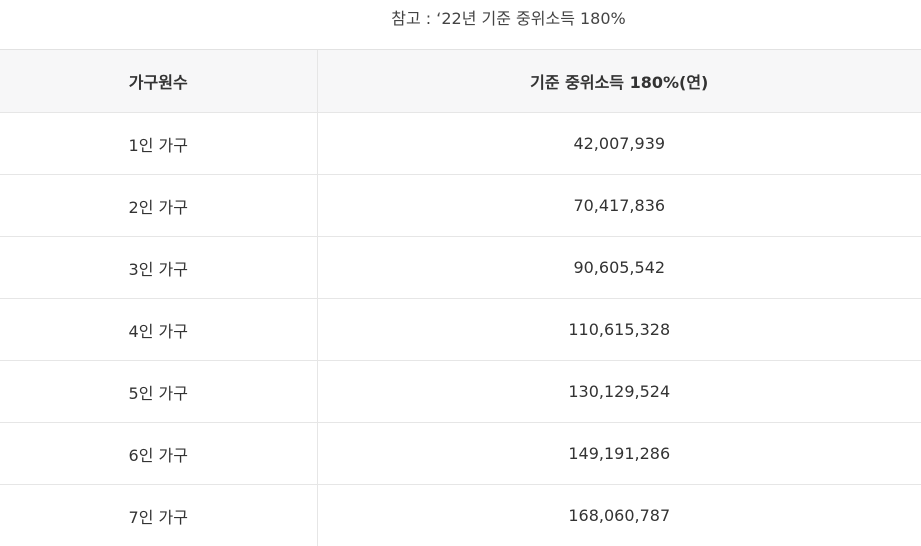 This screenshot has height=546, width=921. I want to click on table-header-row: 가구원수 기준 중위소득 180%(연), so click(460, 81).